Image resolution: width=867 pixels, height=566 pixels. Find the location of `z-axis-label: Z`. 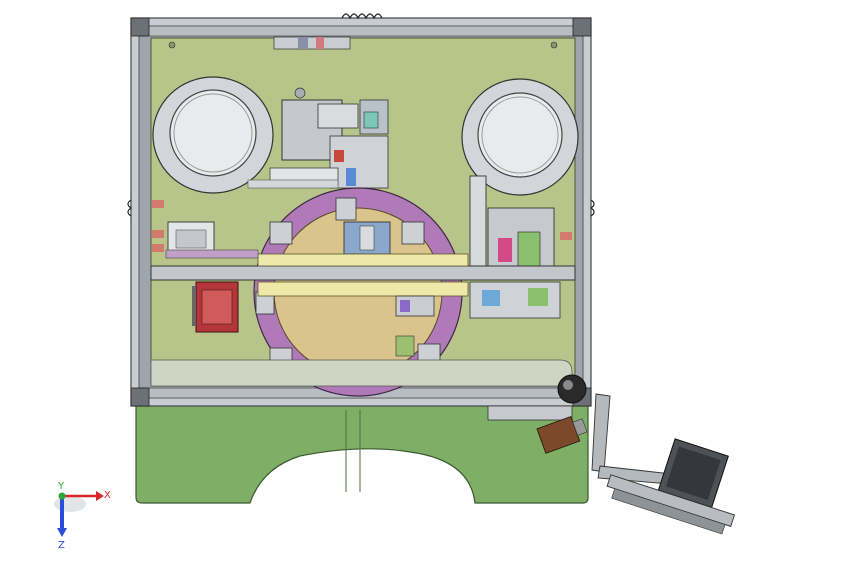

z-axis-label: Z is located at coordinates (61, 545).